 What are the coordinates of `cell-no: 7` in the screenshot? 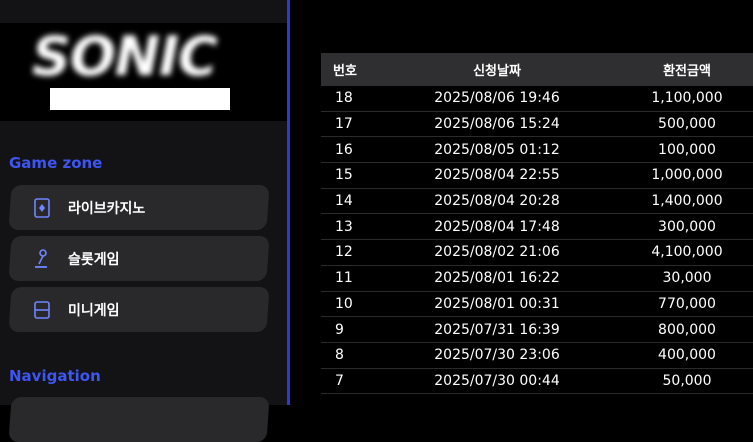 It's located at (339, 380).